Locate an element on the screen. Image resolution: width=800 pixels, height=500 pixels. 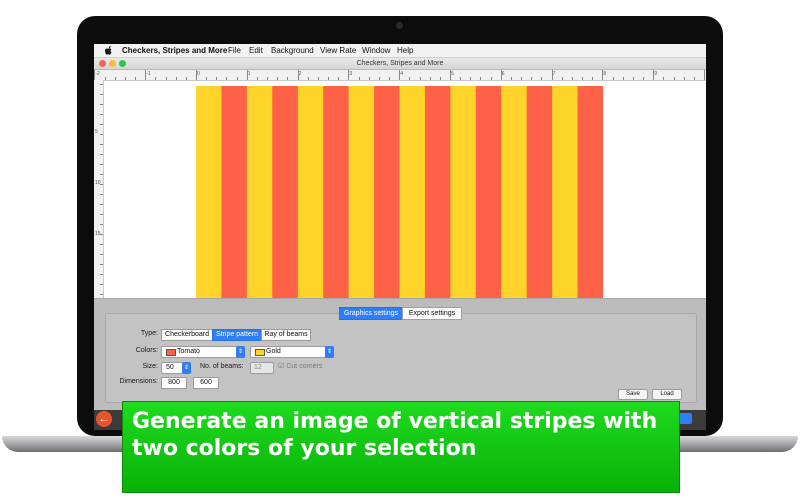
ruler-tick-label: 3 is located at coordinates (351, 74).